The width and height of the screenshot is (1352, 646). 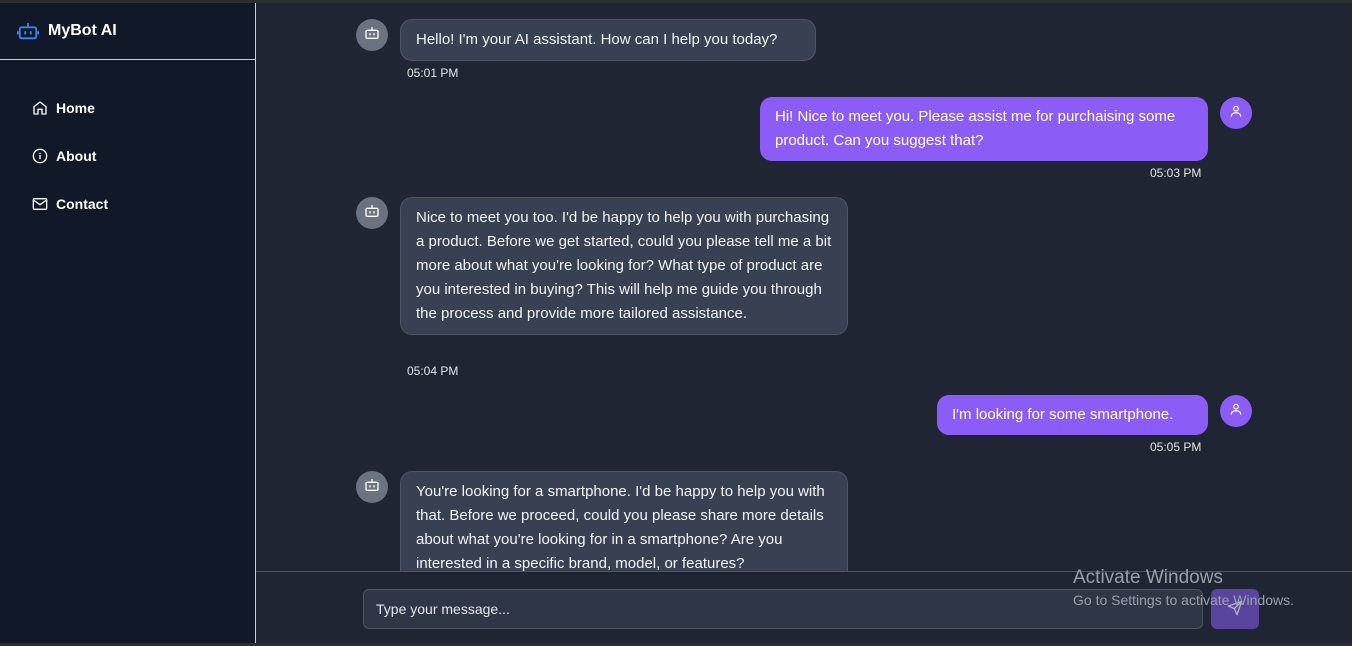 I want to click on sidebar-item-label: Home, so click(x=75, y=108).